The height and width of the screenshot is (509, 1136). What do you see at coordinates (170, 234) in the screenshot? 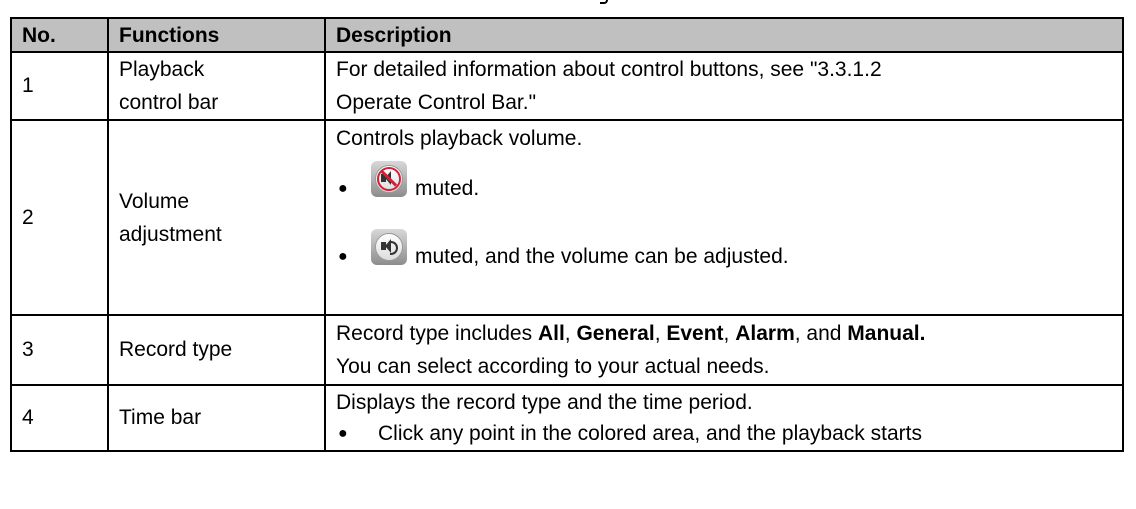
I see `function-line: adjustment` at bounding box center [170, 234].